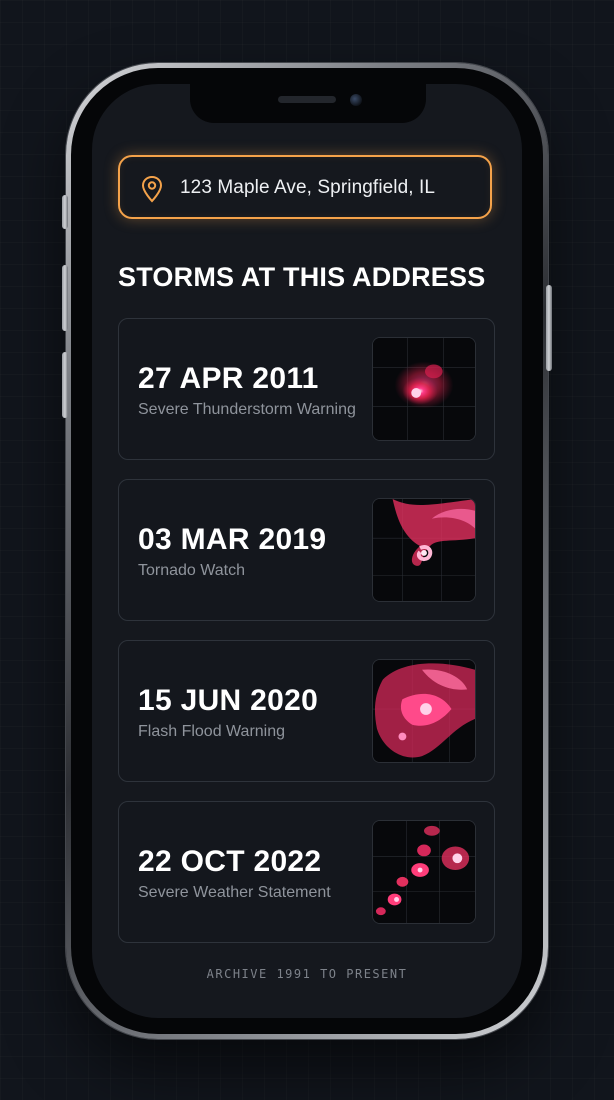 This screenshot has height=1100, width=614. Describe the element at coordinates (65, 212) in the screenshot. I see `side-button-silent` at that location.